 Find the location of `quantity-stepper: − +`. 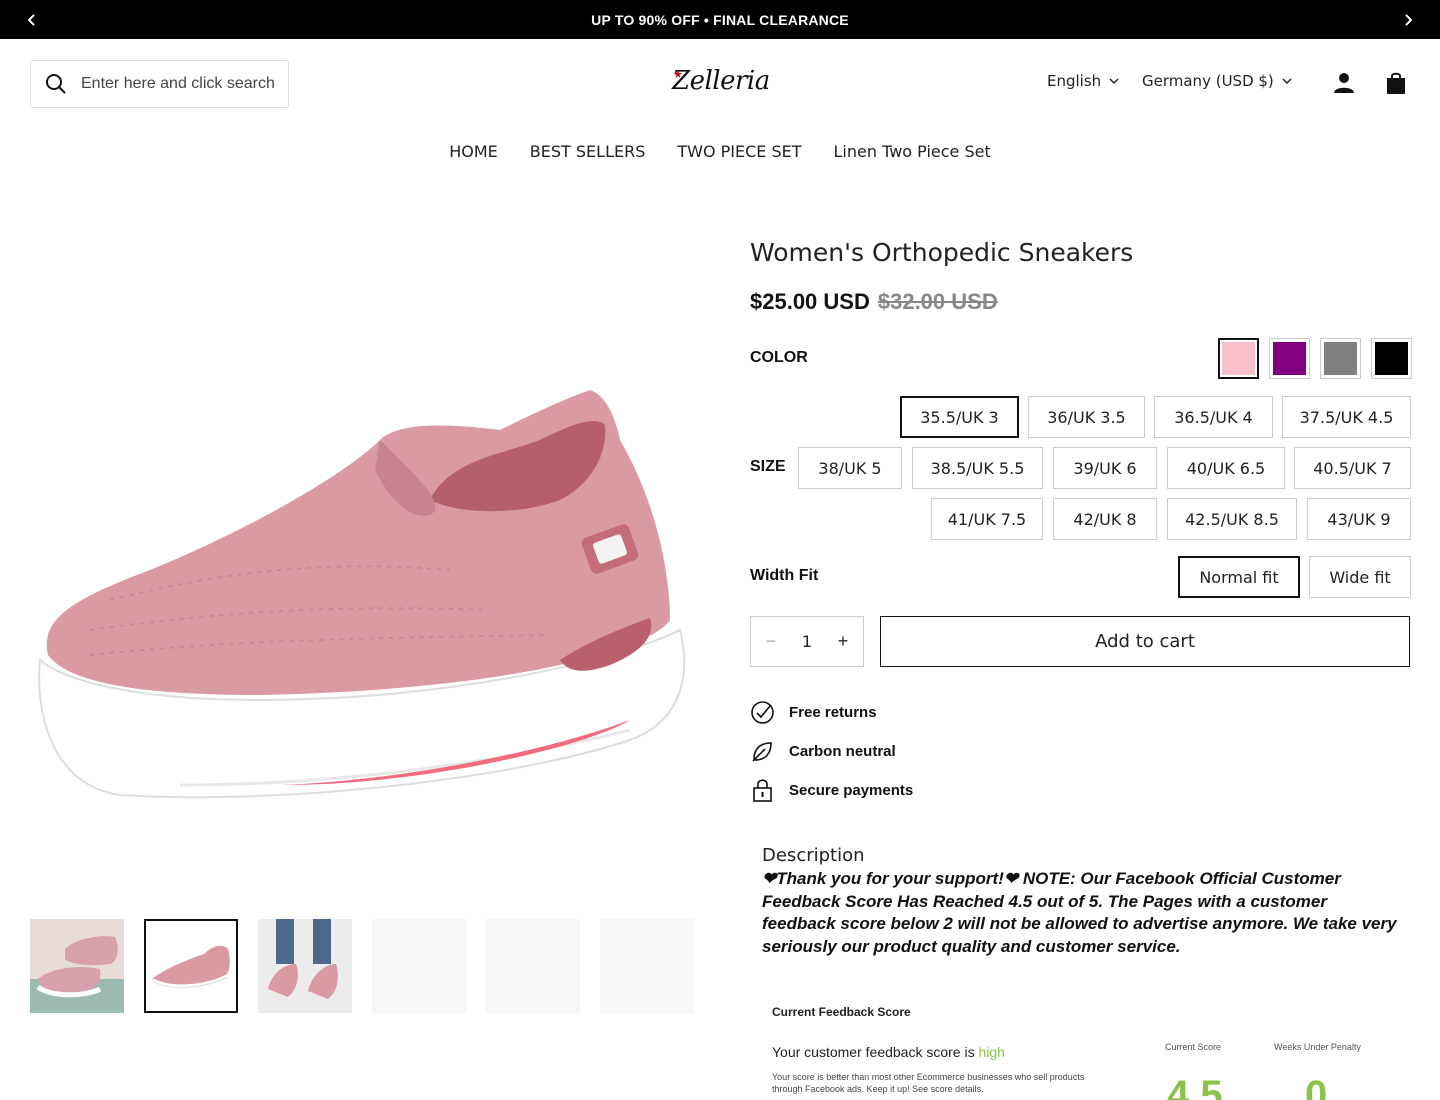

quantity-stepper: − + is located at coordinates (807, 641).